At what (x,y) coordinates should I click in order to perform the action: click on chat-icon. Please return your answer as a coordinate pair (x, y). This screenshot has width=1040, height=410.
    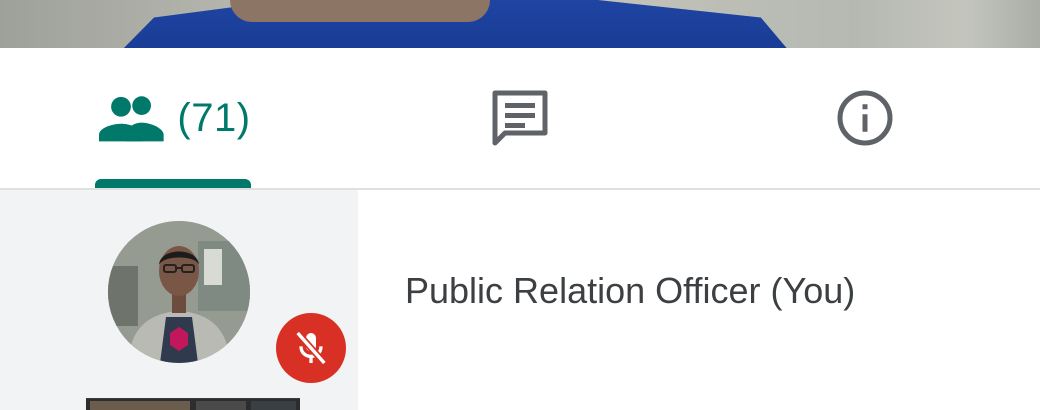
    Looking at the image, I should click on (520, 118).